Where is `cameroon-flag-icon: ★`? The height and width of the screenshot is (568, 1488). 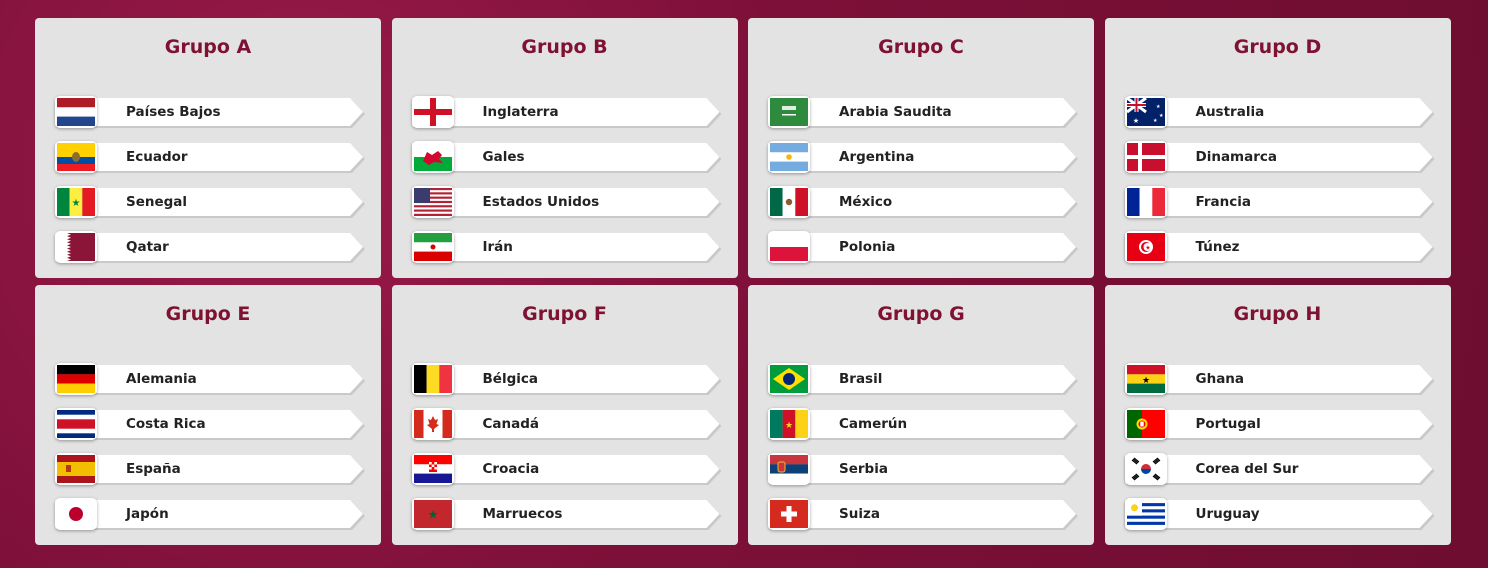 cameroon-flag-icon: ★ is located at coordinates (789, 424).